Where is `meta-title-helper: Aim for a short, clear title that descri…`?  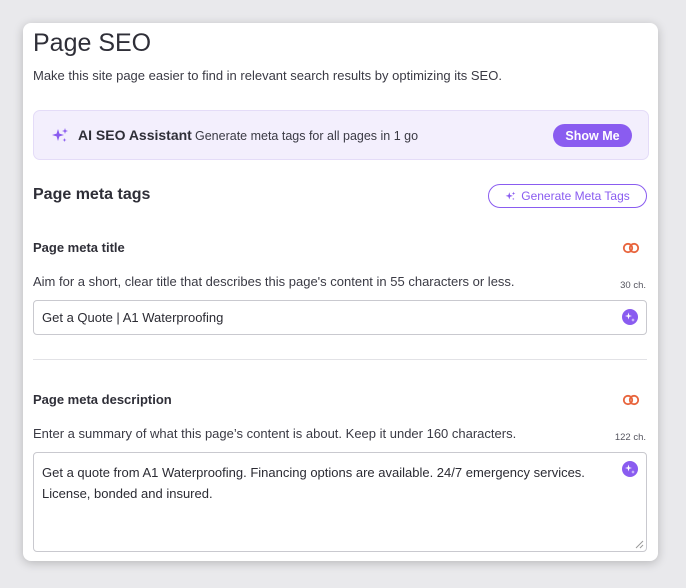 meta-title-helper: Aim for a short, clear title that descri… is located at coordinates (274, 281).